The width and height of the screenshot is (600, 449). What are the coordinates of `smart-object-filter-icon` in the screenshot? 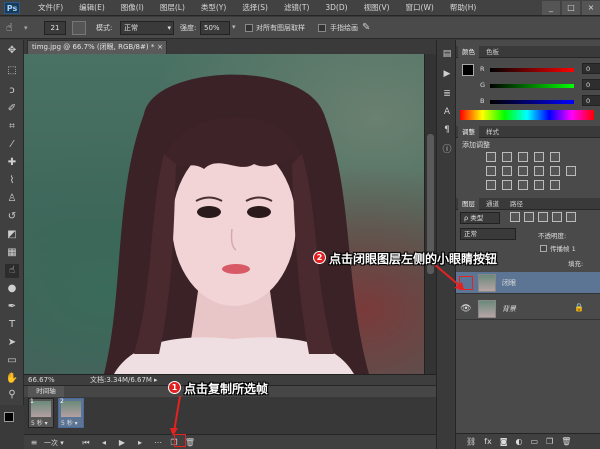 It's located at (571, 217).